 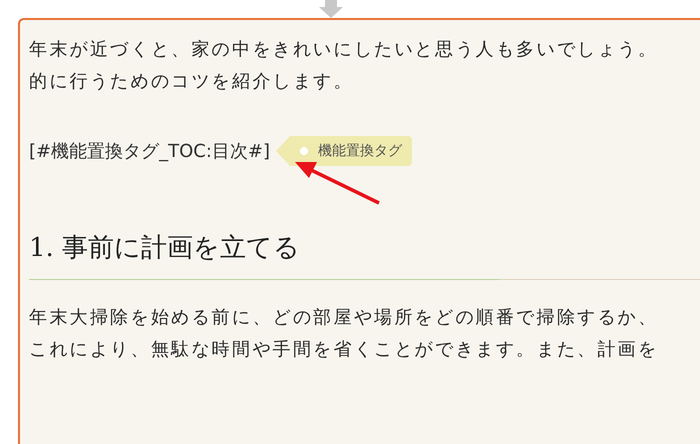 I want to click on text-line: 的に行うためのコツを紹介します。, so click(x=191, y=82).